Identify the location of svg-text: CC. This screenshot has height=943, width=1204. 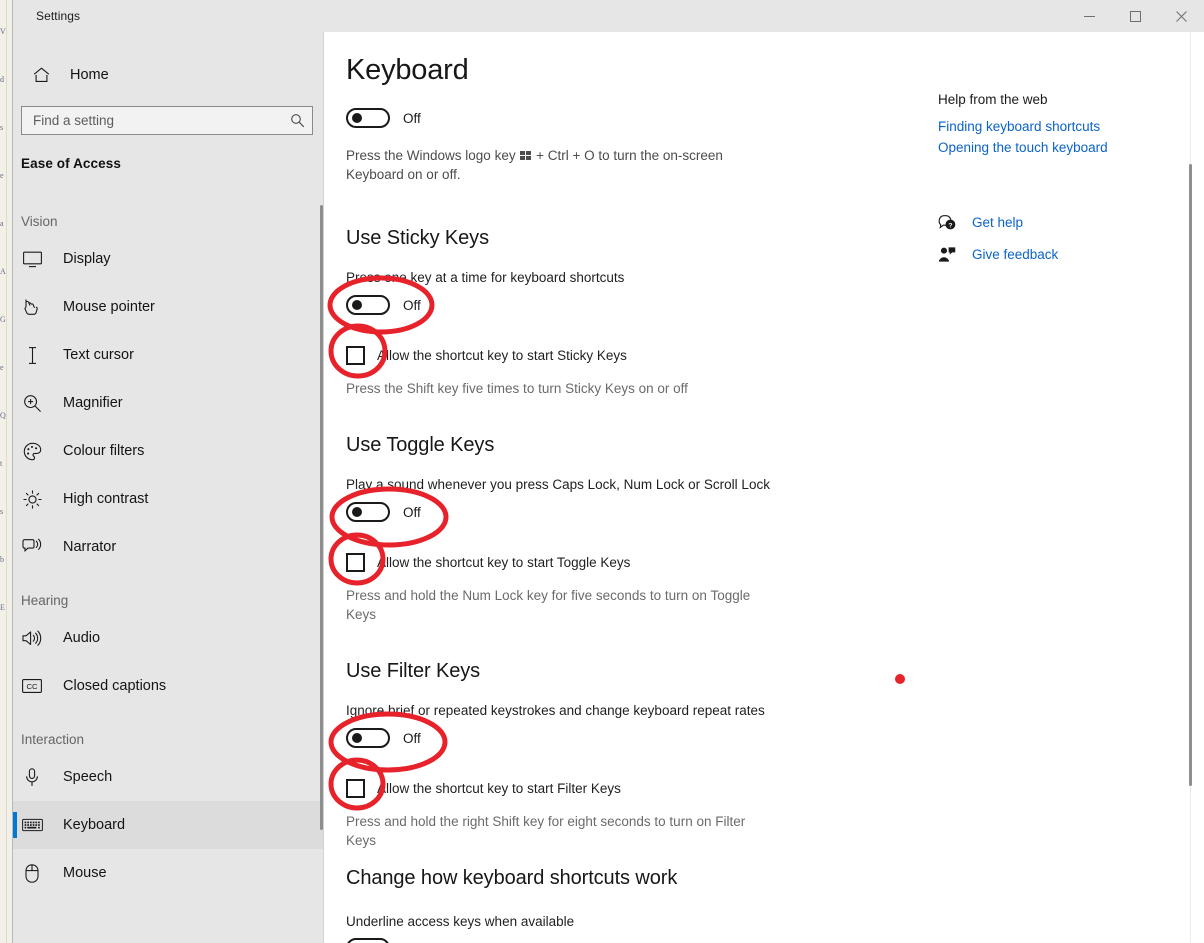
(32, 686).